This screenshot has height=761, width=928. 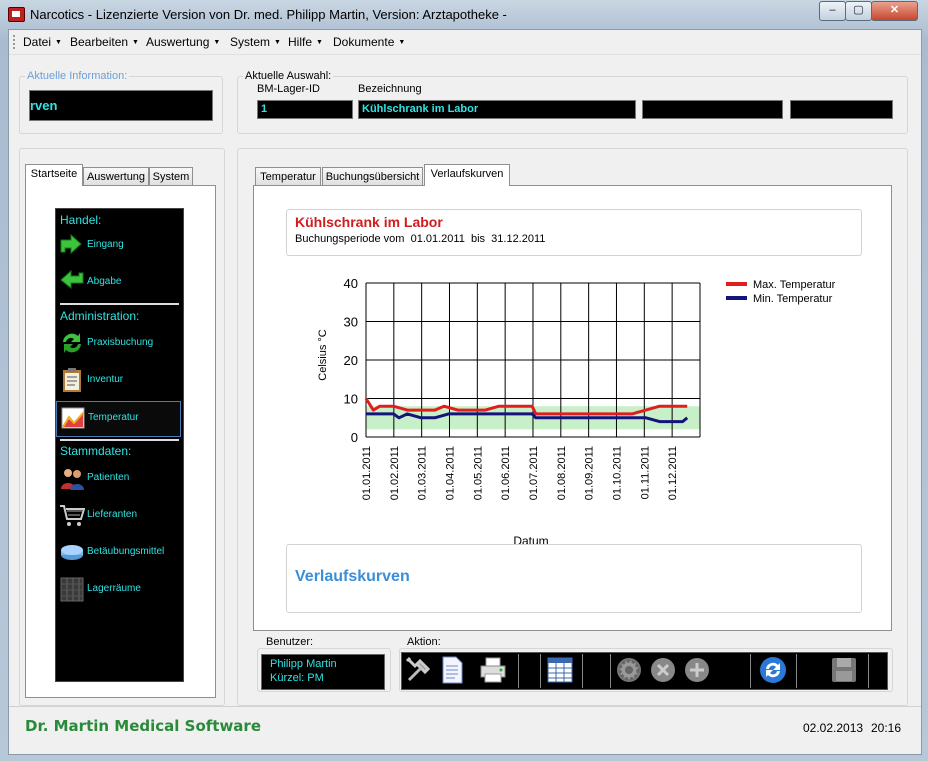 I want to click on nav-item-praxisbuchung: Praxisbuchung, so click(x=118, y=344).